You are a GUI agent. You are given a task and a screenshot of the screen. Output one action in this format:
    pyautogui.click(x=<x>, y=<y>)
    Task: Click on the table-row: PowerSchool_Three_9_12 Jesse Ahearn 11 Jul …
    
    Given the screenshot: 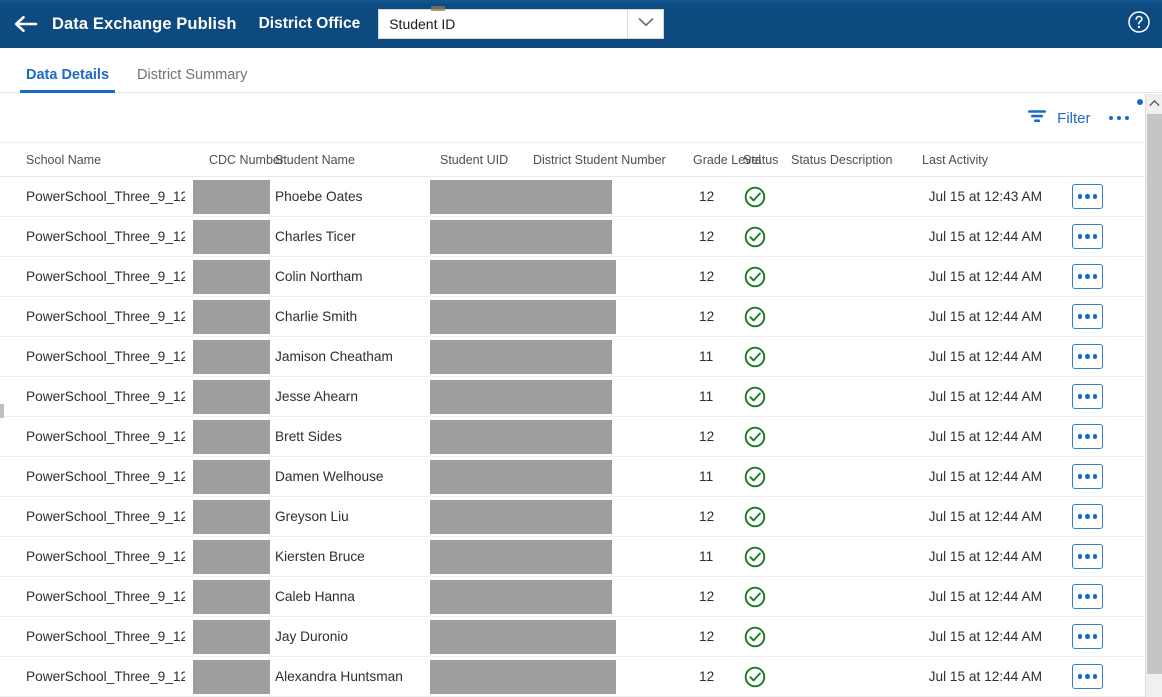 What is the action you would take?
    pyautogui.click(x=572, y=396)
    